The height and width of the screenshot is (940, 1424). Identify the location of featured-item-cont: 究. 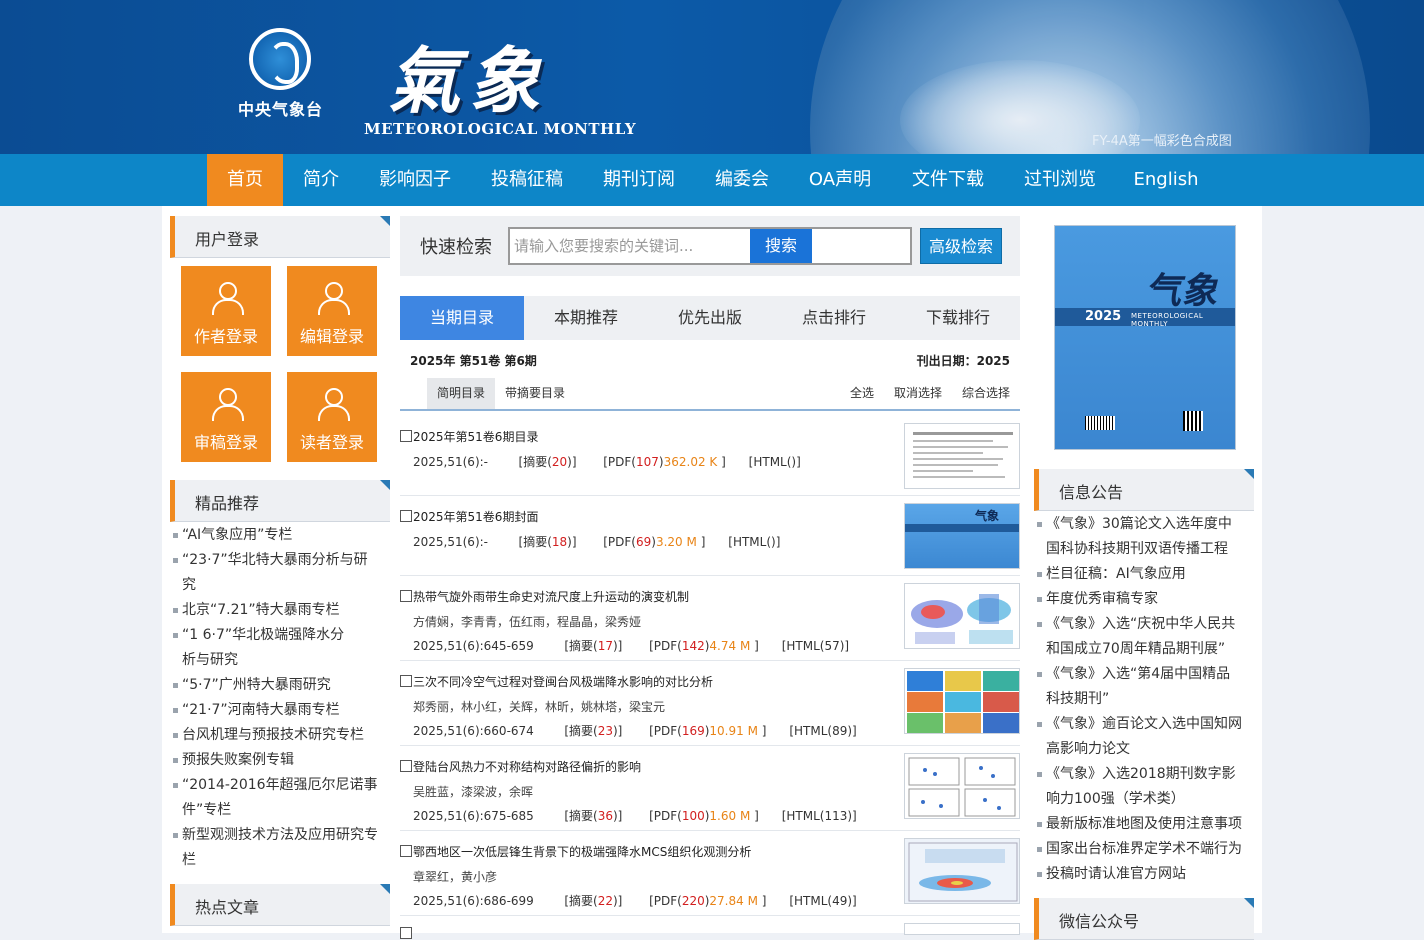
(189, 585).